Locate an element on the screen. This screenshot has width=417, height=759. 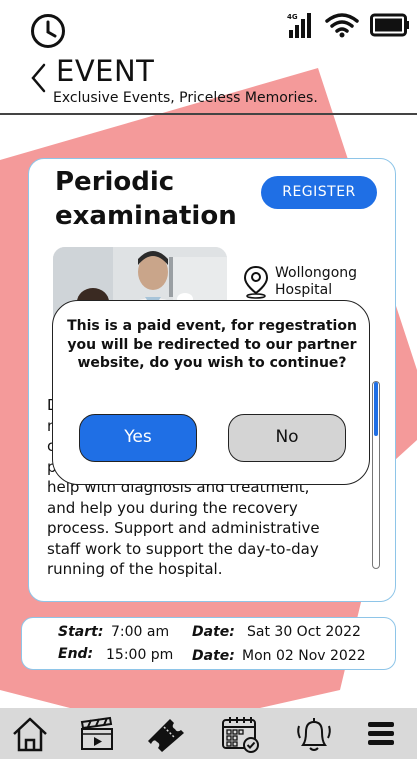
battery-icon is located at coordinates (389, 25).